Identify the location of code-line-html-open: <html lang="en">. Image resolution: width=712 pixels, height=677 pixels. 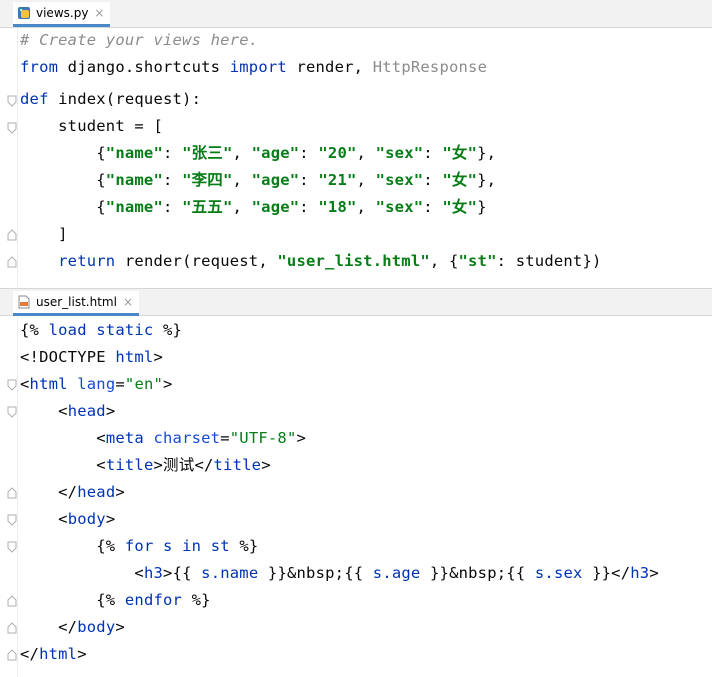
(96, 384).